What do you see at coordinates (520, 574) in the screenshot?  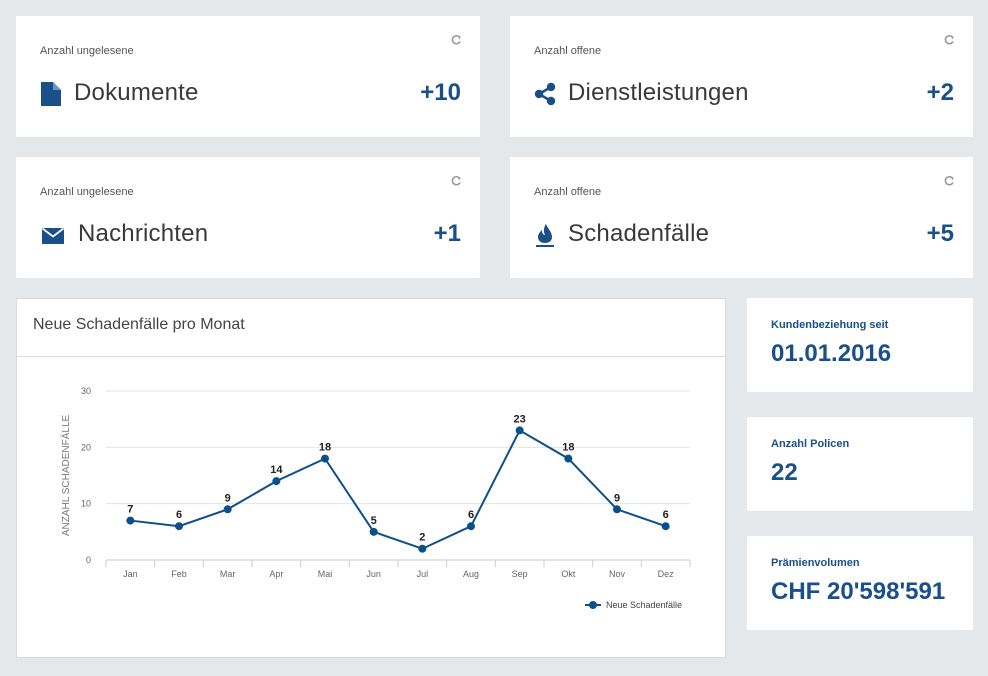 I see `x-tick-label: Sep` at bounding box center [520, 574].